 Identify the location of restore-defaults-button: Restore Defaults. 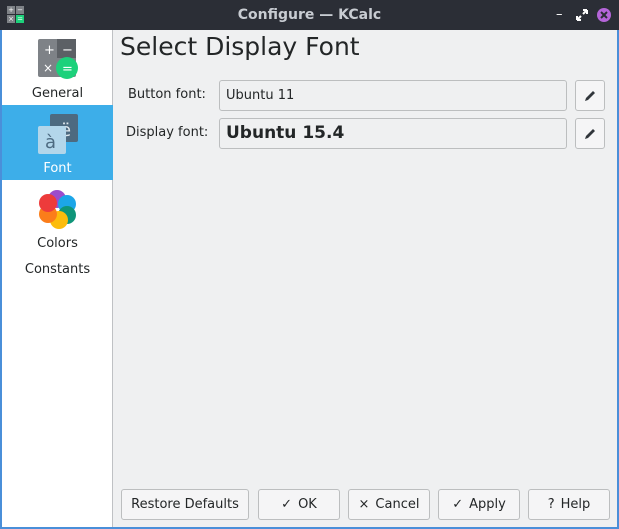
(185, 504).